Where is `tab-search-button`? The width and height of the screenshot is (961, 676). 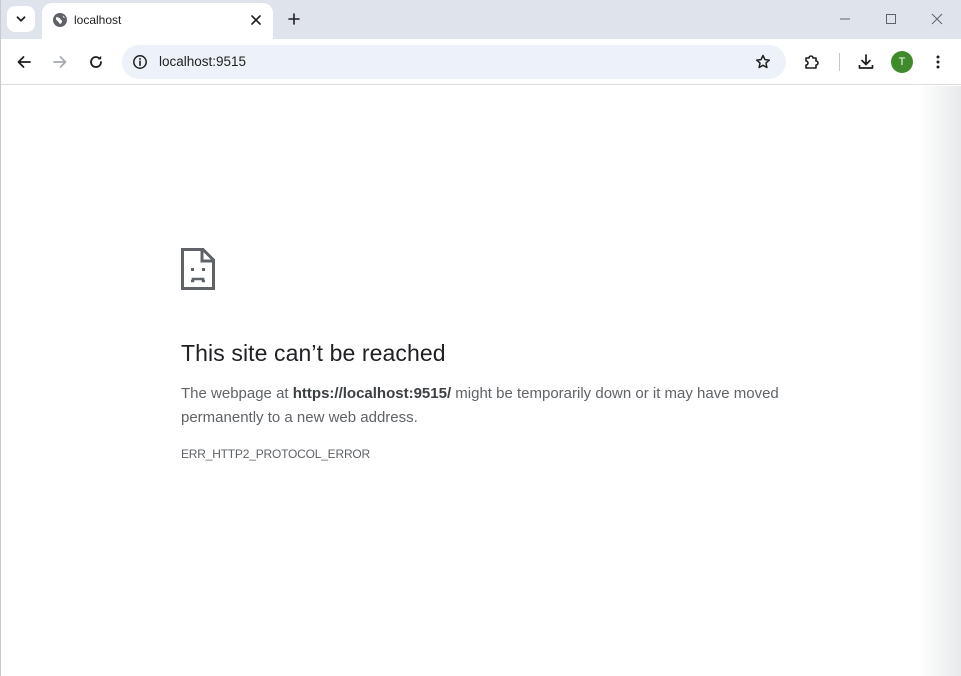 tab-search-button is located at coordinates (21, 19).